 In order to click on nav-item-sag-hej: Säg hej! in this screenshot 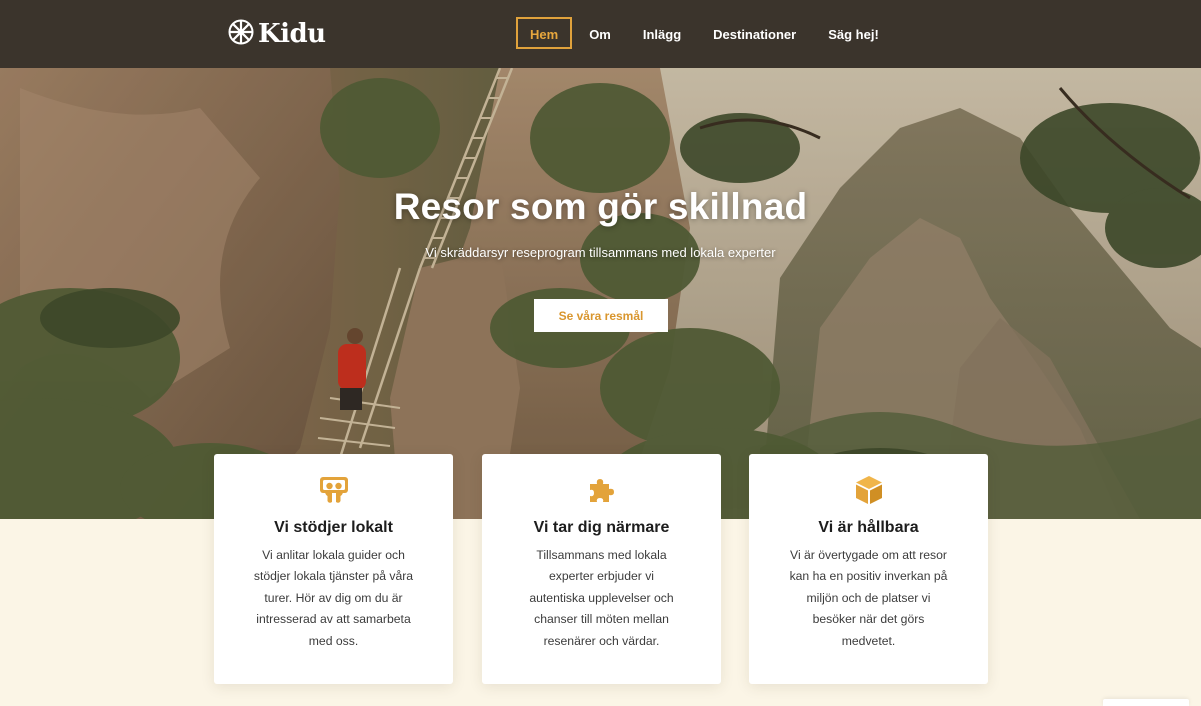, I will do `click(853, 33)`.